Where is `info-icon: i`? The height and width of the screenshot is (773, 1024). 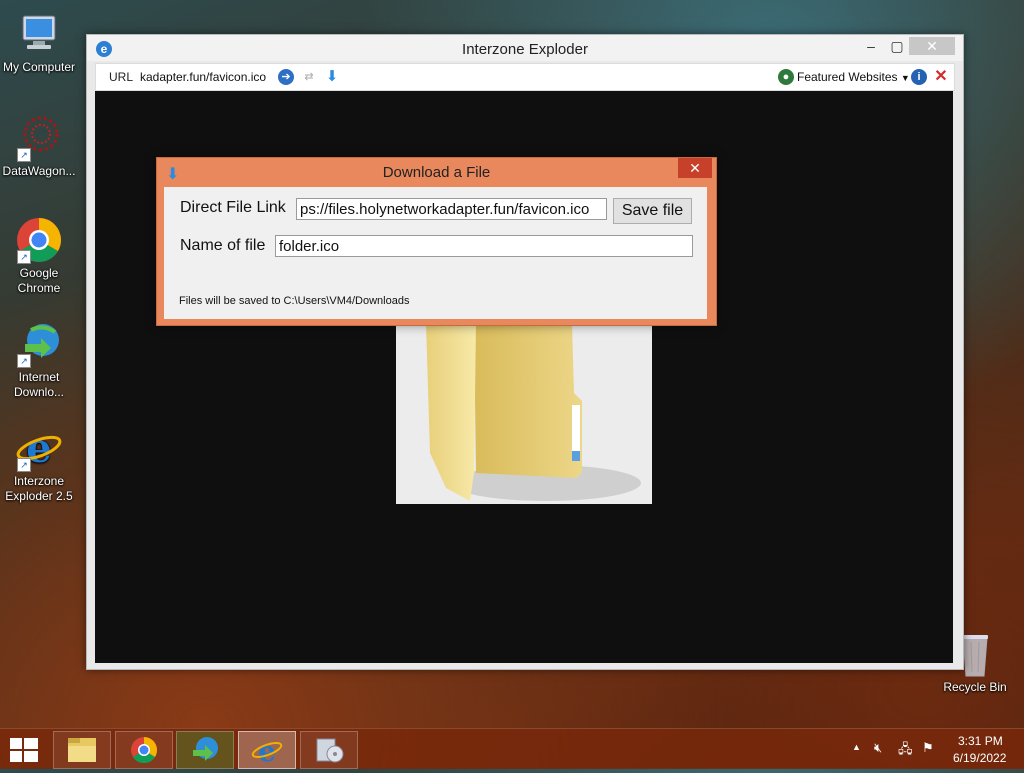
info-icon: i is located at coordinates (919, 77).